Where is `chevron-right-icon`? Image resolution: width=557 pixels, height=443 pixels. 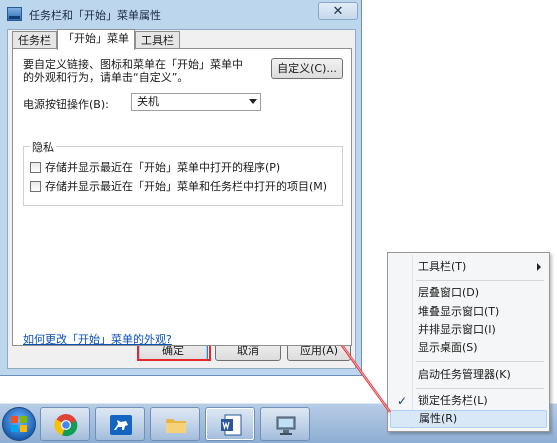
chevron-right-icon is located at coordinates (539, 267).